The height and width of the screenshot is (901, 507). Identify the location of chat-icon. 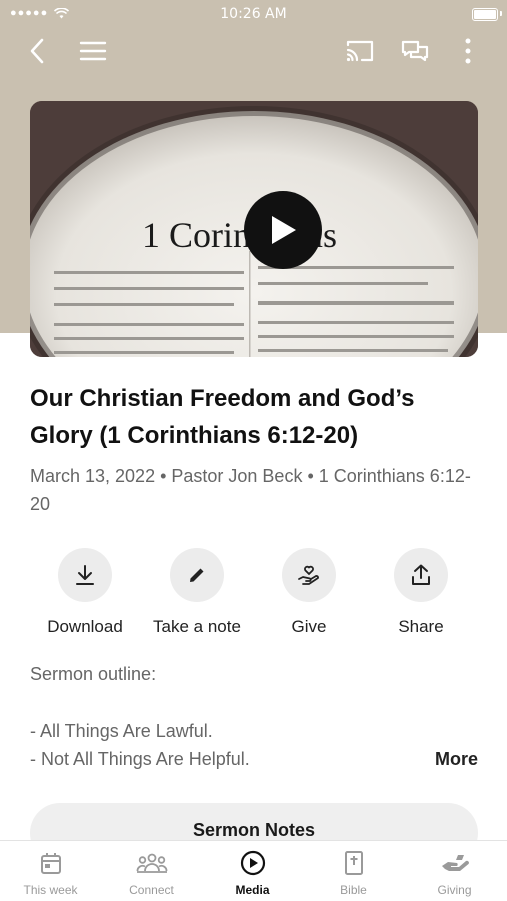
(415, 51).